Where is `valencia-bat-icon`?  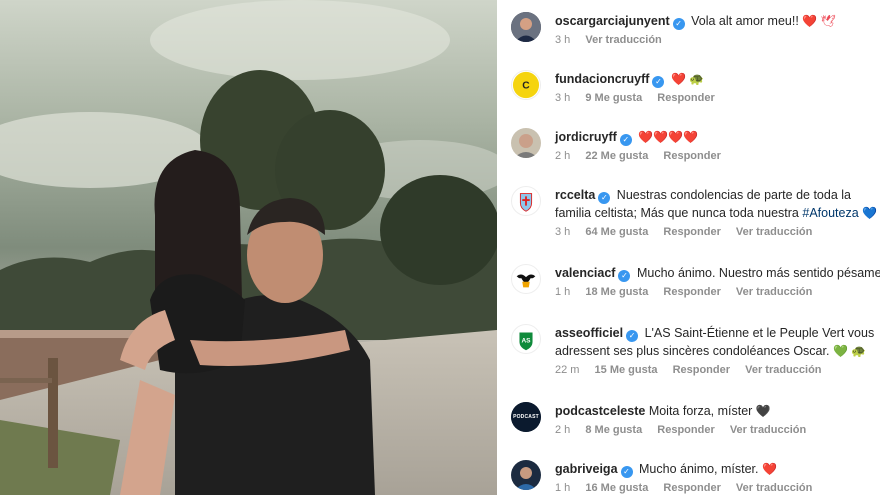 valencia-bat-icon is located at coordinates (526, 279).